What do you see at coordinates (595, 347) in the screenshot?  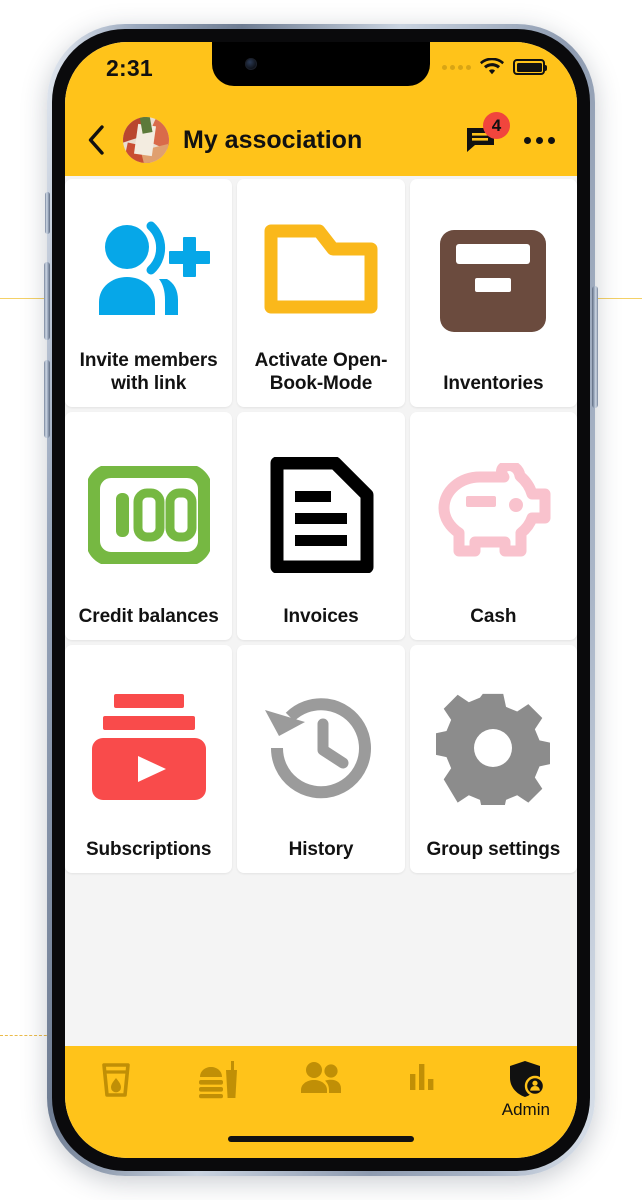 I see `power-button` at bounding box center [595, 347].